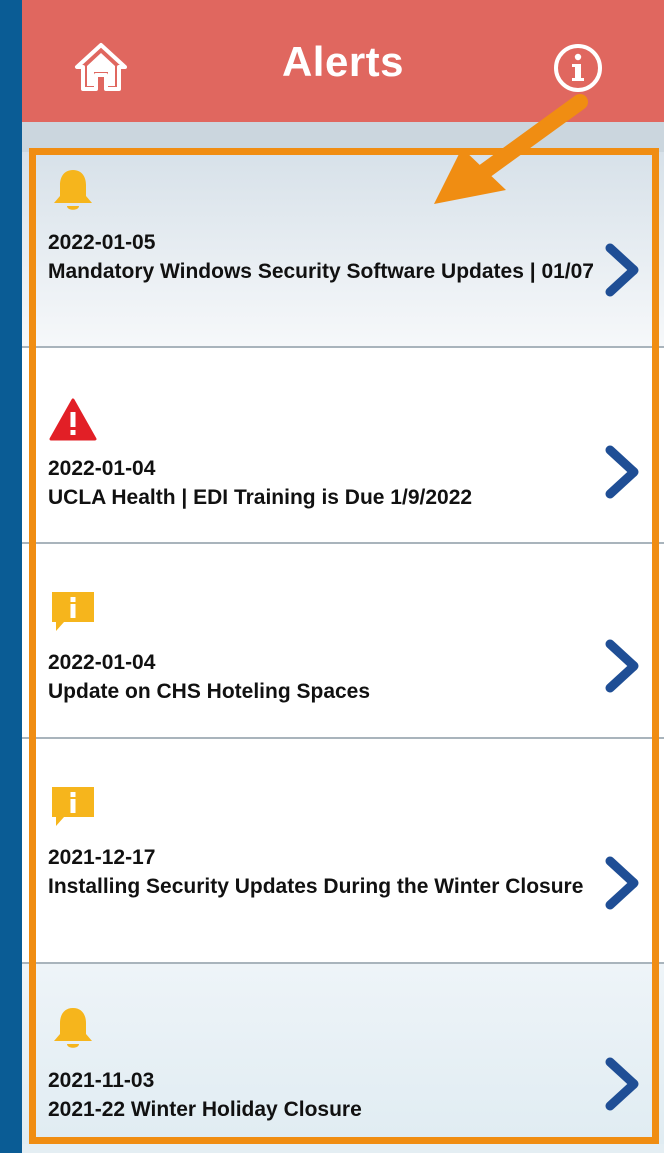  Describe the element at coordinates (73, 419) in the screenshot. I see `warning-icon` at that location.